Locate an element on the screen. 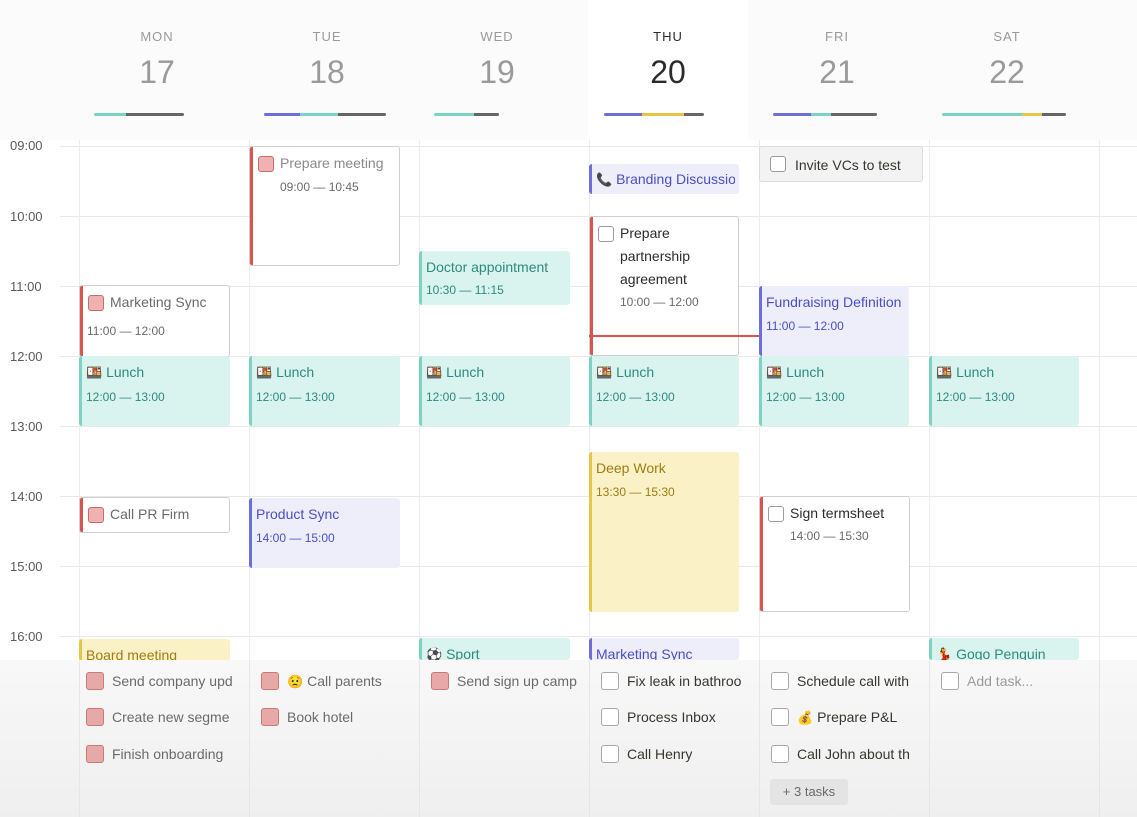 This screenshot has height=817, width=1137. event-lunch-wed: 🍱 Lunch 12:00 — 13:00 is located at coordinates (494, 391).